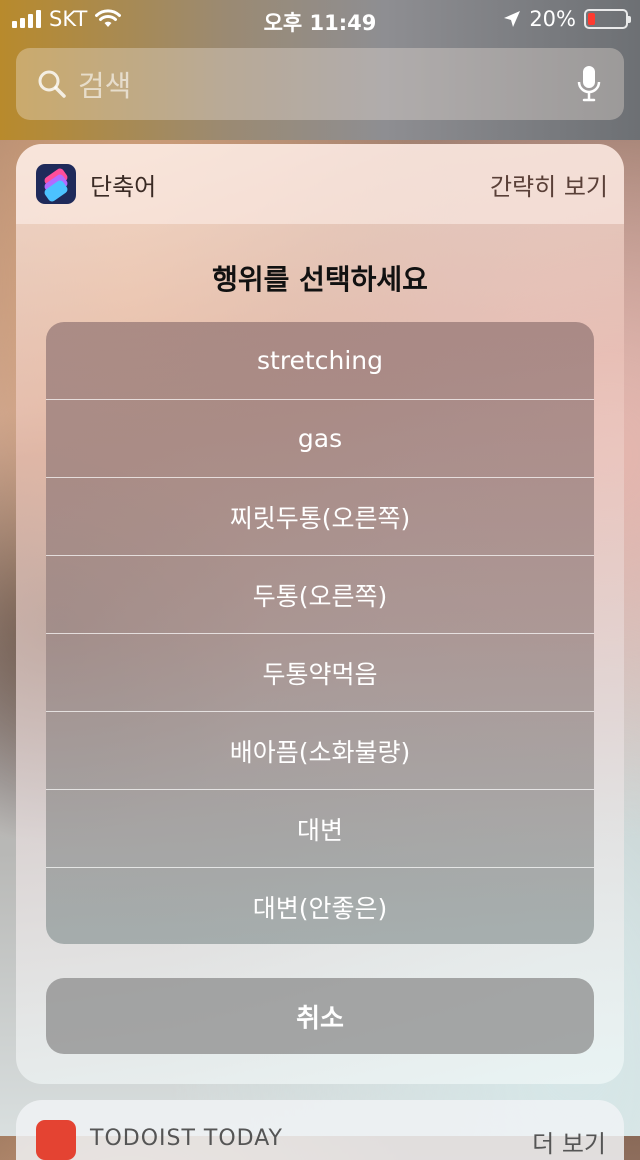  What do you see at coordinates (589, 84) in the screenshot?
I see `microphone-icon` at bounding box center [589, 84].